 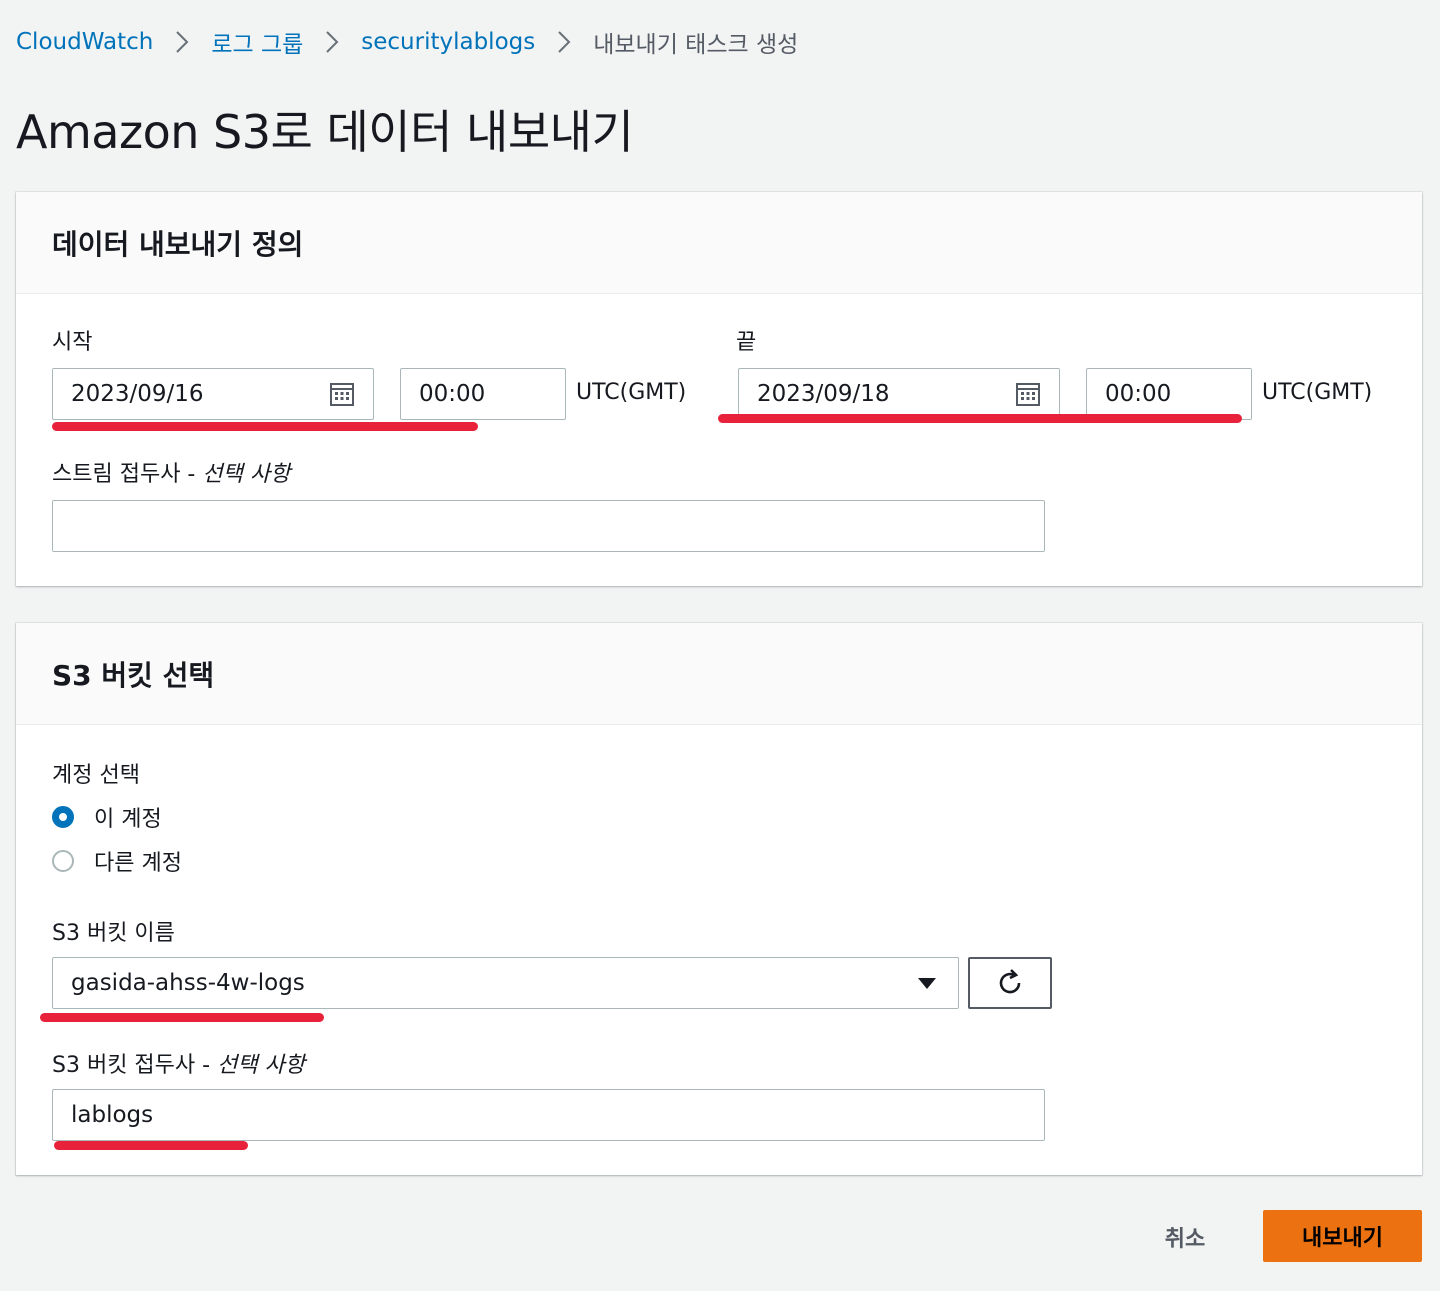 What do you see at coordinates (1317, 392) in the screenshot?
I see `end-timezone: UTC(GMT)` at bounding box center [1317, 392].